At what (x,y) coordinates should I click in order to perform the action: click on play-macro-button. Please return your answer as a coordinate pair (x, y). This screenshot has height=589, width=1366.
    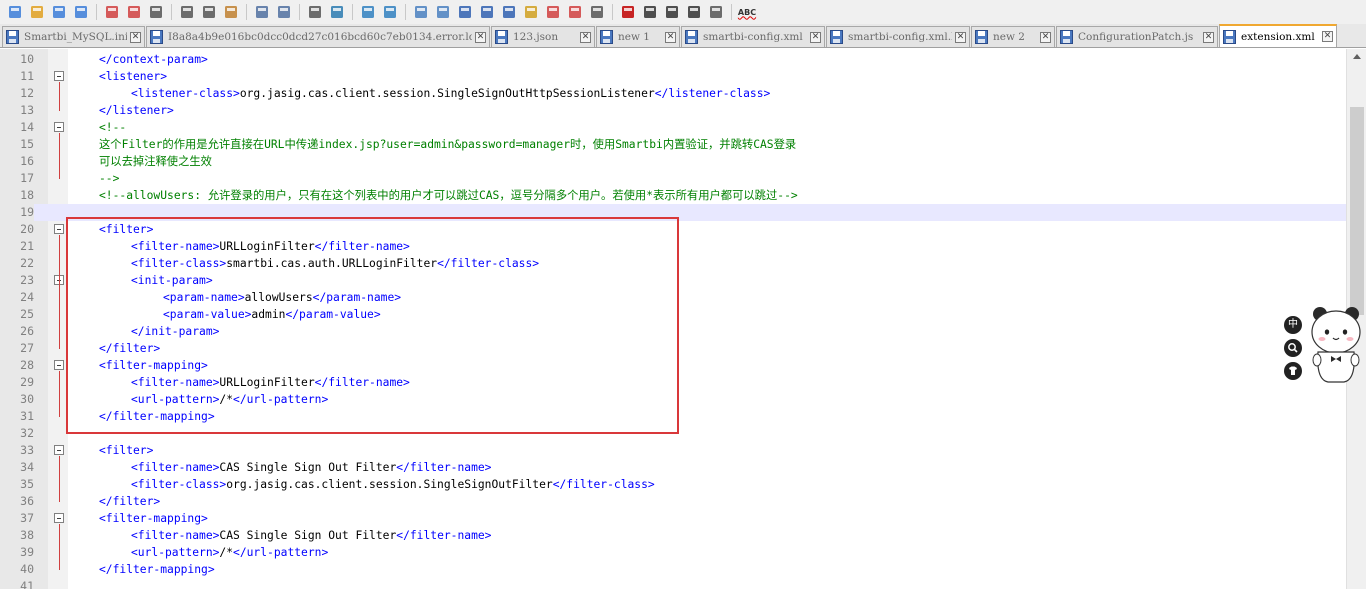
    Looking at the image, I should click on (672, 12).